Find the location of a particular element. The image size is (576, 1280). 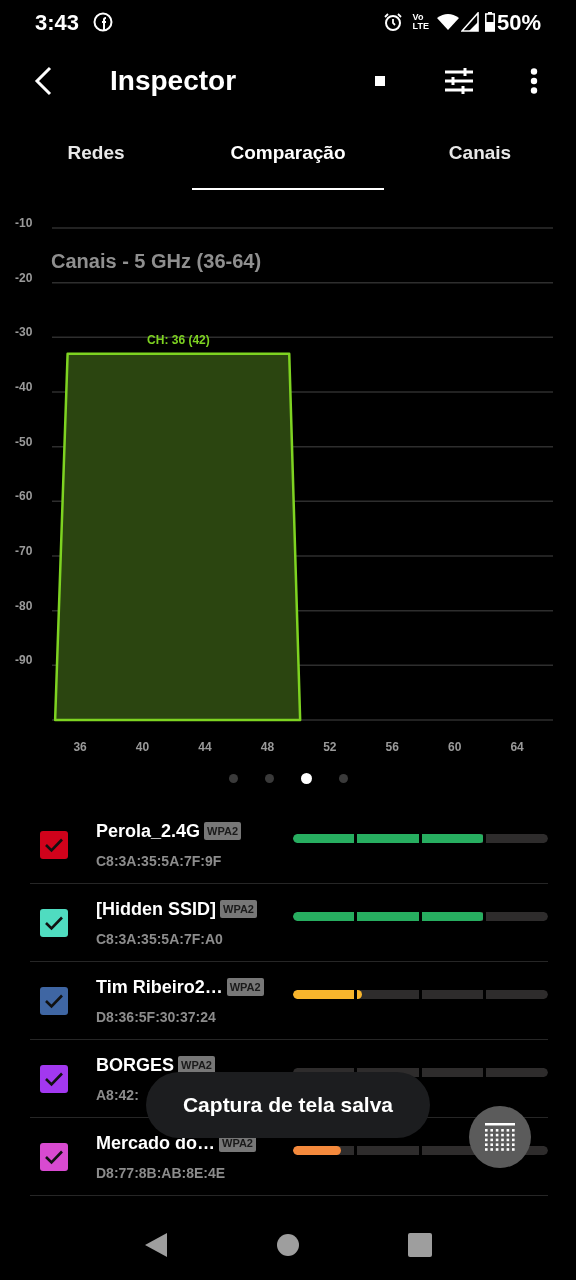

volte-text: LTE is located at coordinates (420, 26).